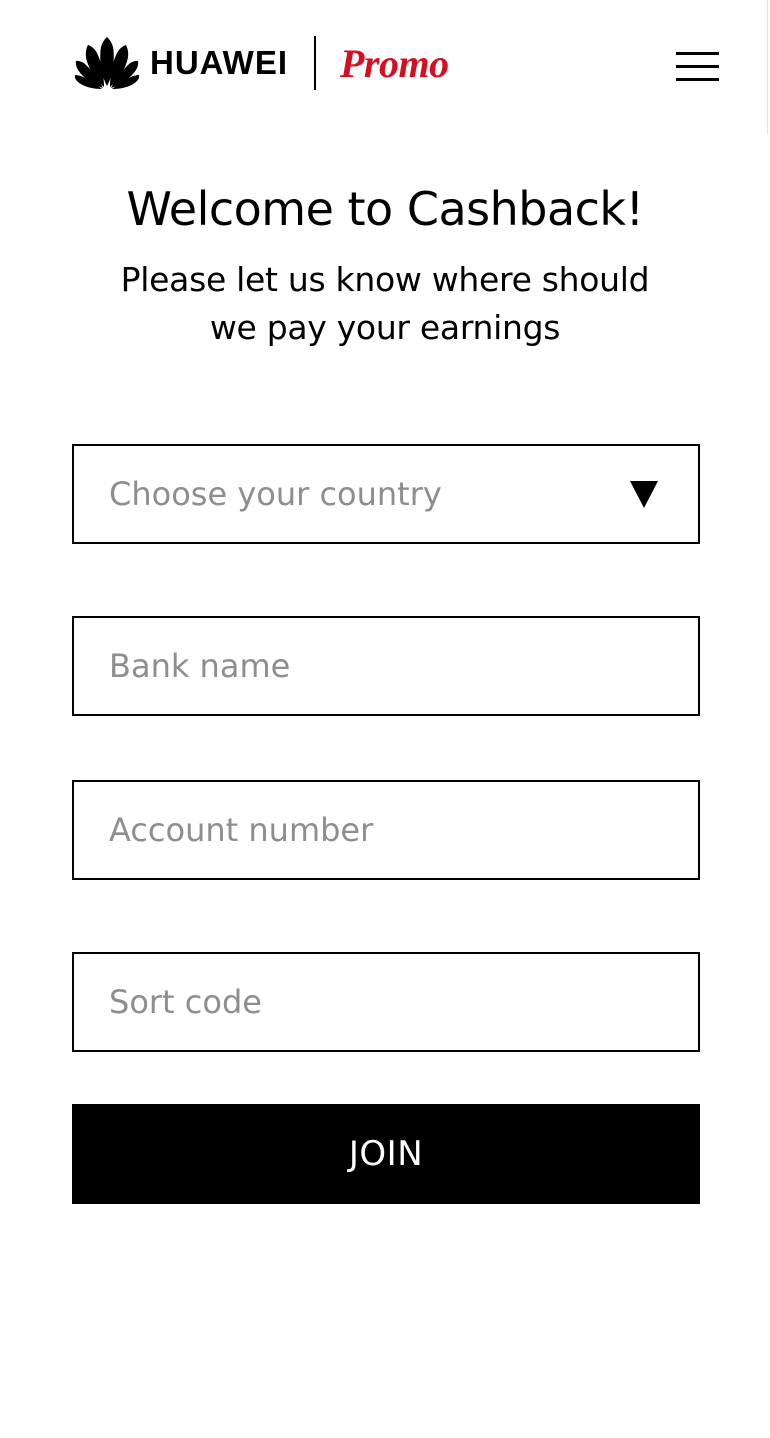  What do you see at coordinates (386, 1154) in the screenshot?
I see `join-button: JOIN` at bounding box center [386, 1154].